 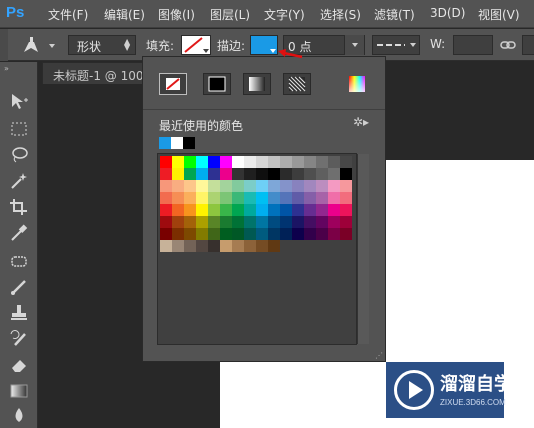 What do you see at coordinates (394, 14) in the screenshot?
I see `menu-filter: 滤镜(T)` at bounding box center [394, 14].